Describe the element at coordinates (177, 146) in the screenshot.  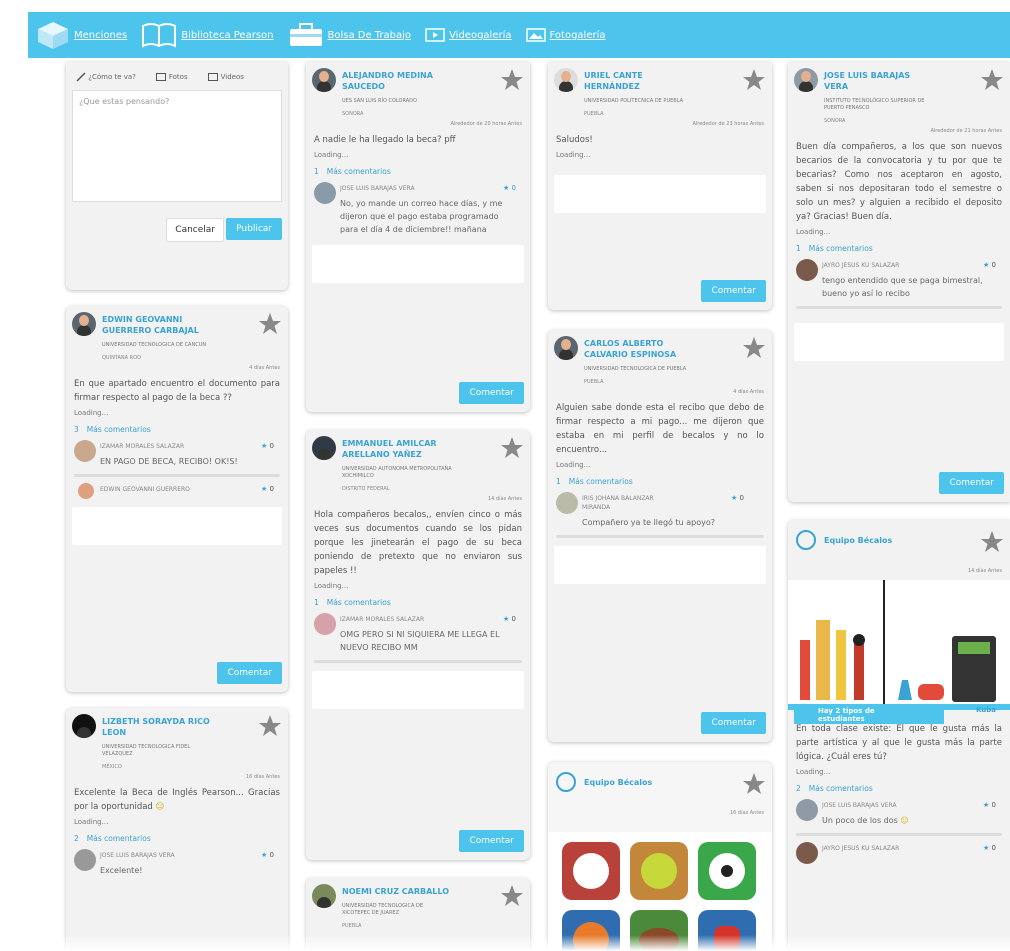
I see `status-textarea: ¿Que estas pensando?` at that location.